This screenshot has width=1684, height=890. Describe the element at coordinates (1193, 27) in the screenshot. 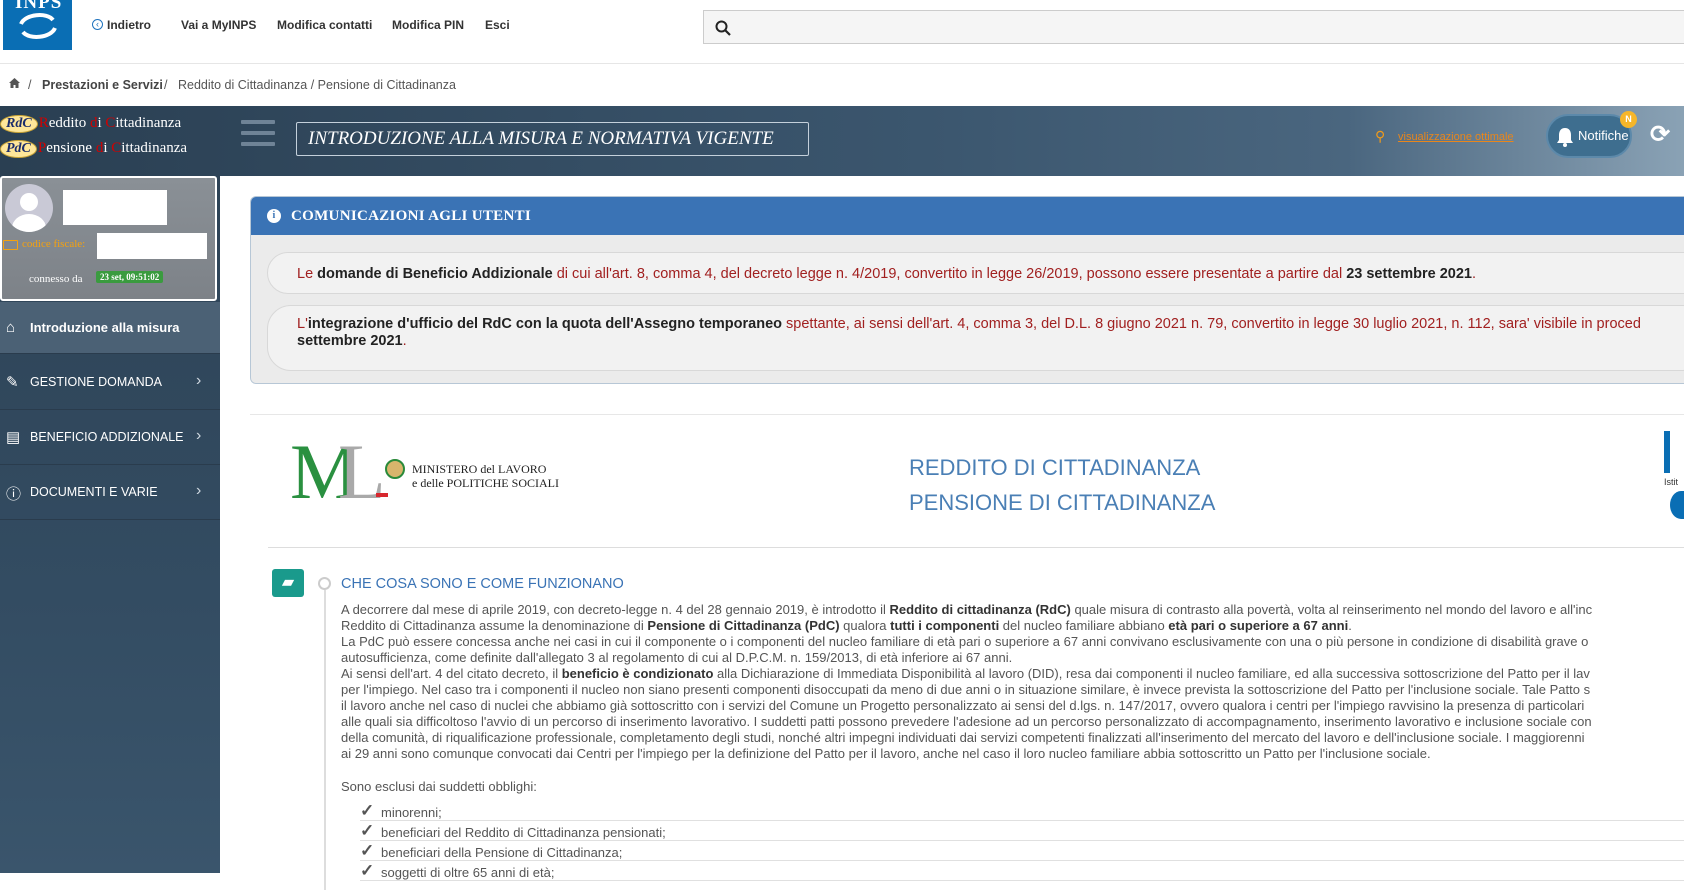

I see `search-input` at that location.